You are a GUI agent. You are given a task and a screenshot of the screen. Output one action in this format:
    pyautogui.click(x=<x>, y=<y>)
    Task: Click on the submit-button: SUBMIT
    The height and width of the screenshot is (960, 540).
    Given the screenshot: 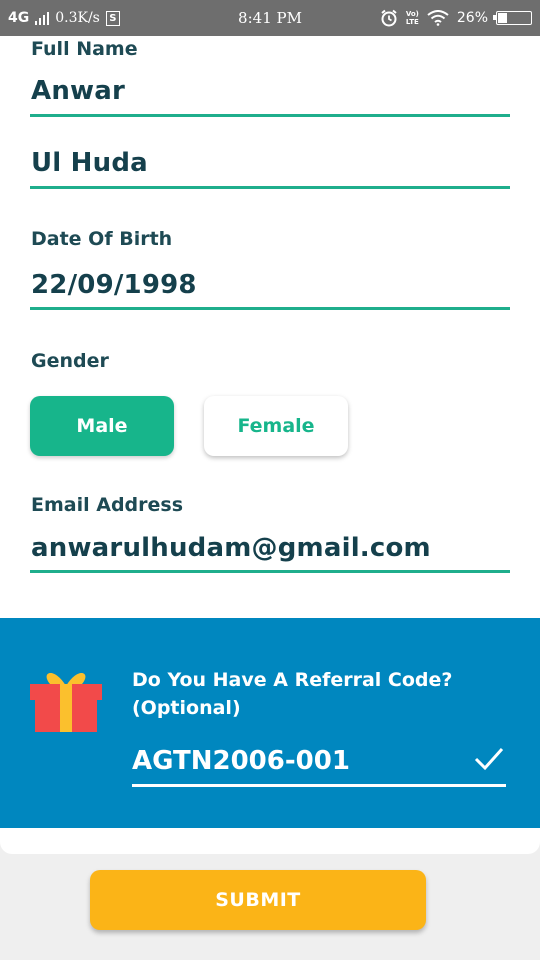 What is the action you would take?
    pyautogui.click(x=258, y=900)
    